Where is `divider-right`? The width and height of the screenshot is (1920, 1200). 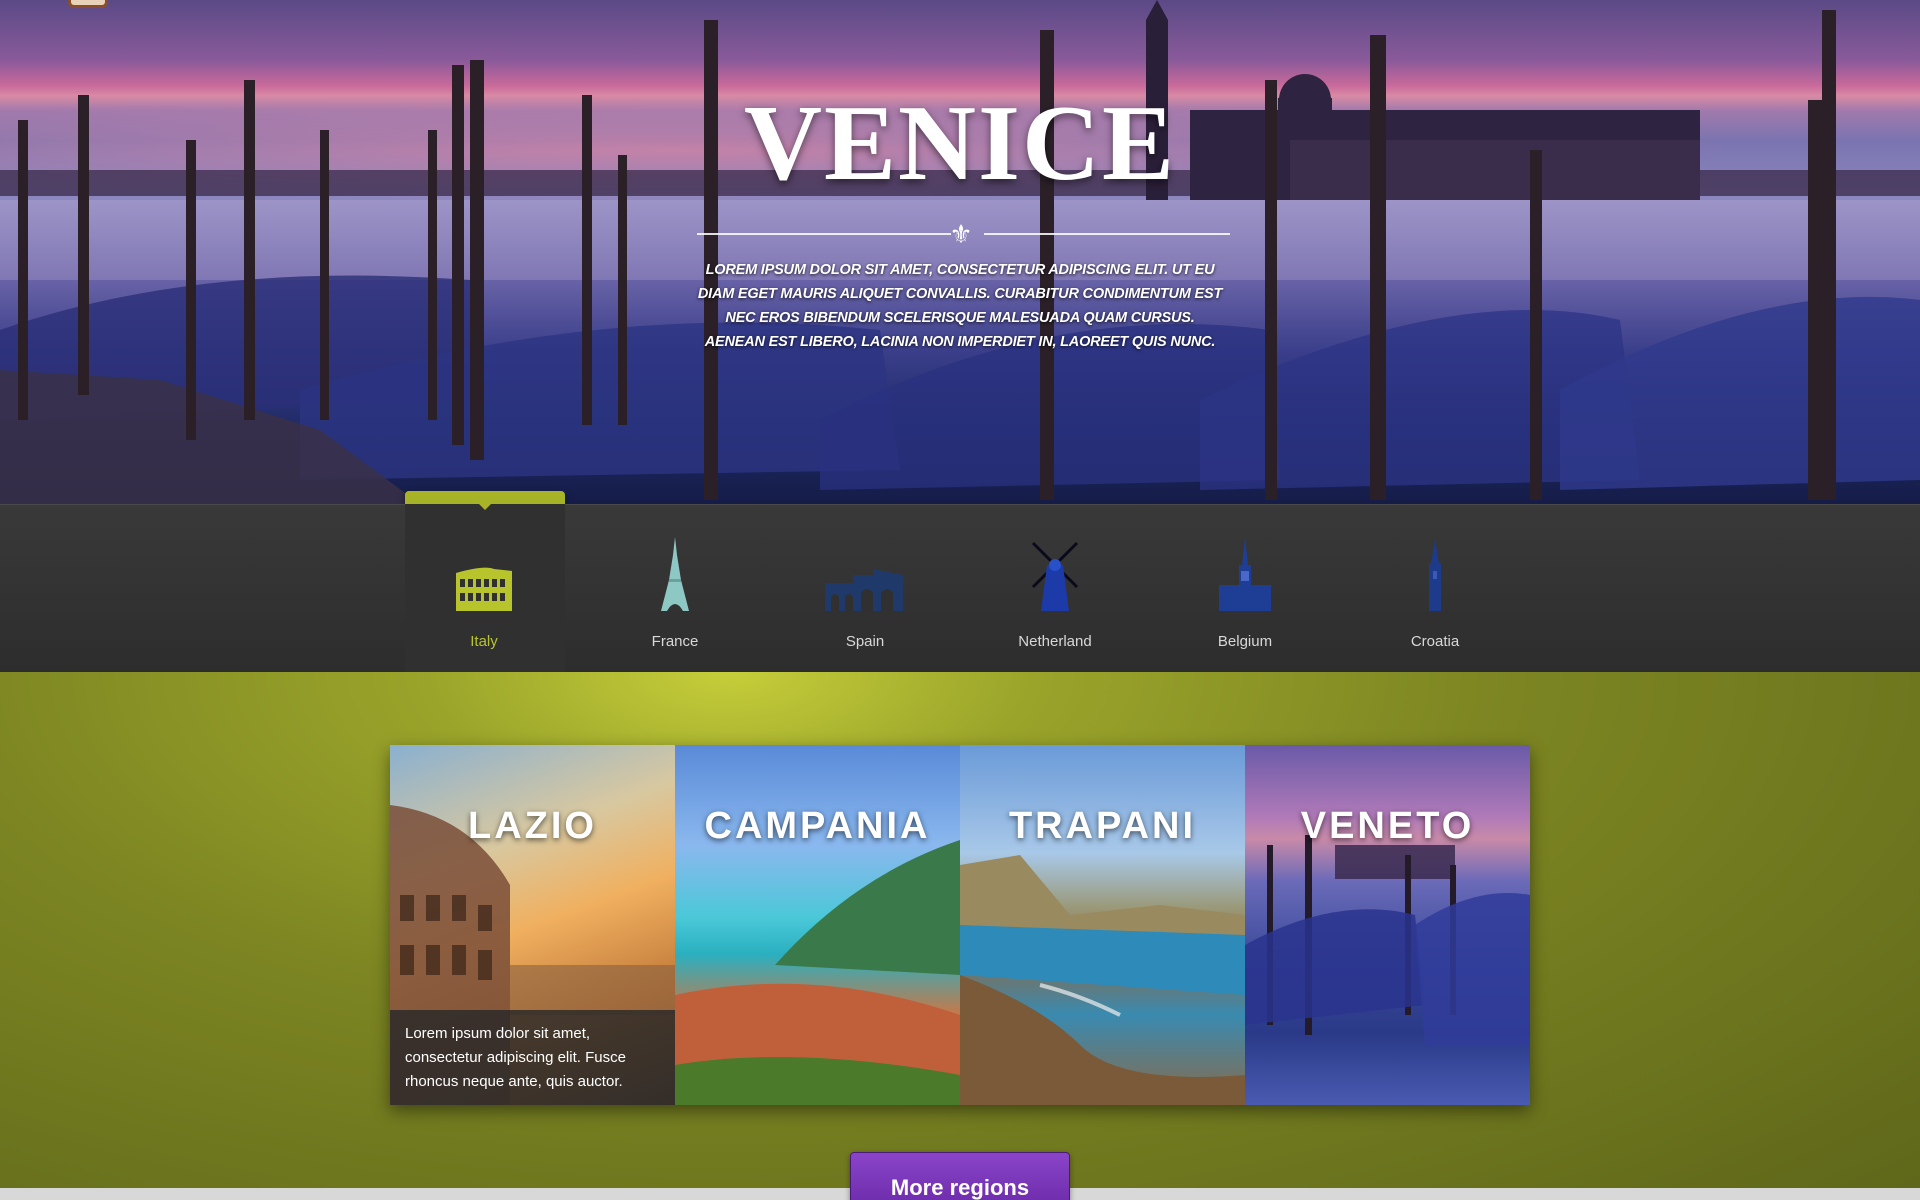
divider-right is located at coordinates (1107, 234).